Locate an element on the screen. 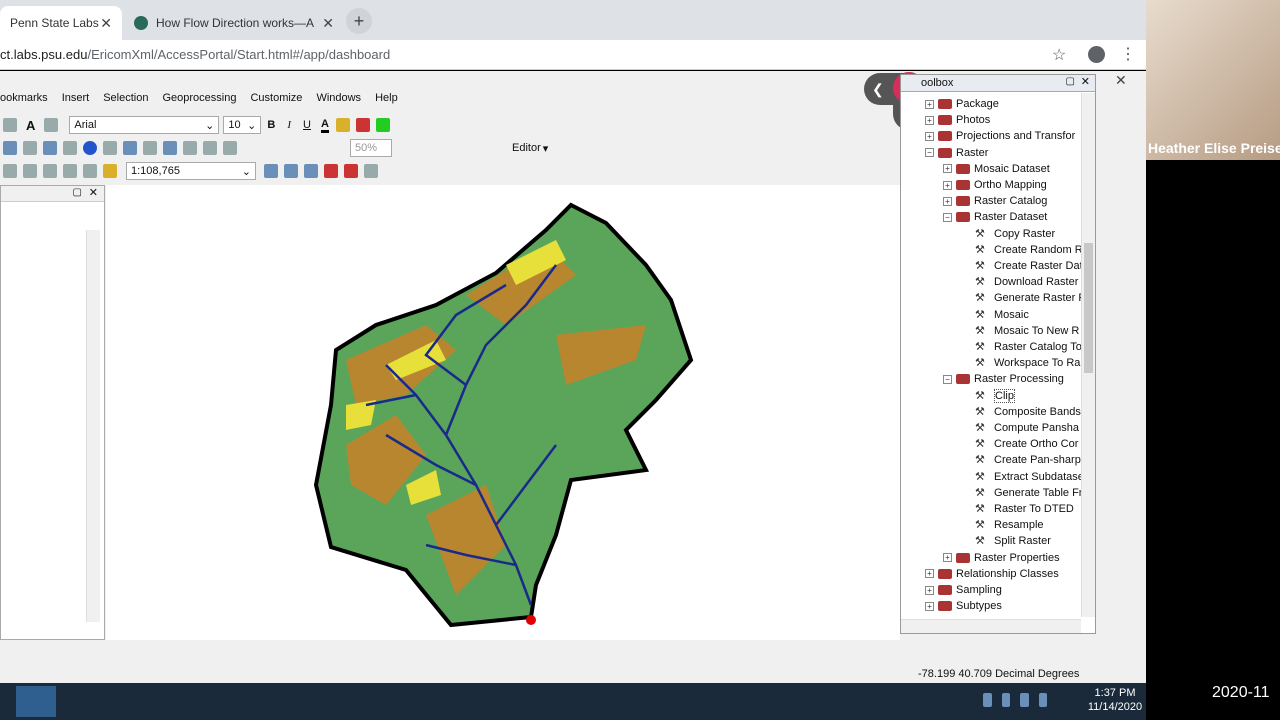  paste-icon is located at coordinates (30, 171).